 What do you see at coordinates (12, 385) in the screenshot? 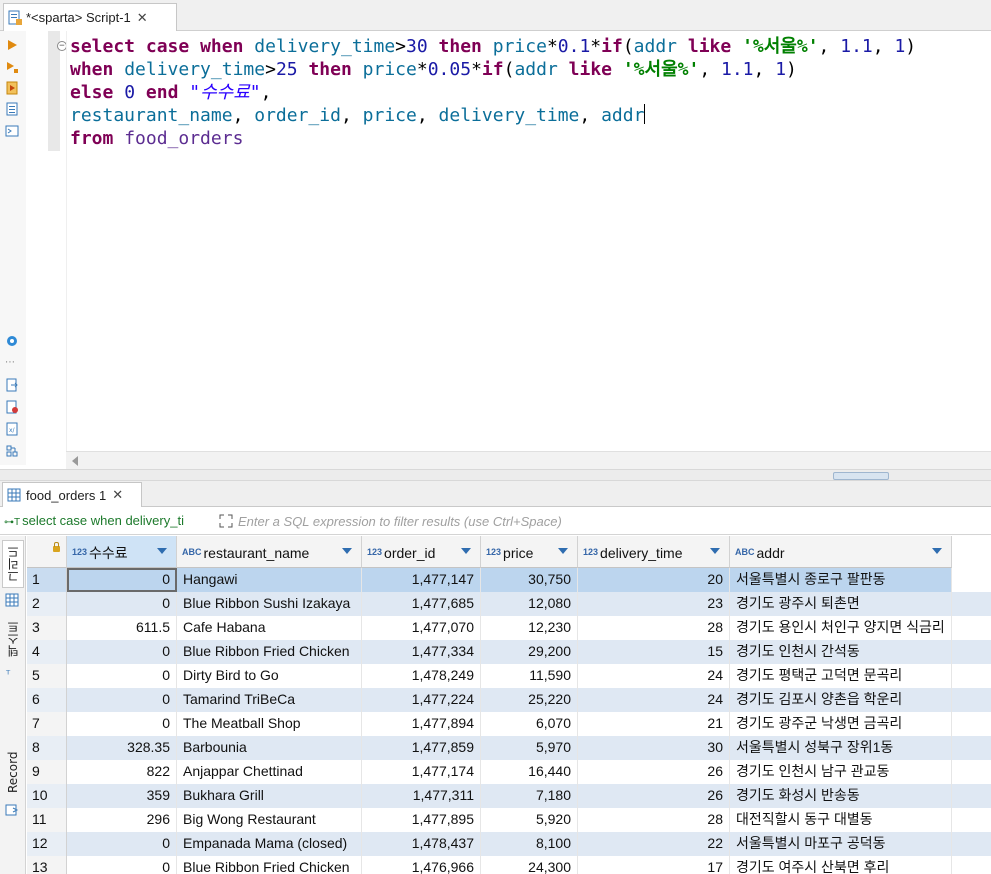
I see `export-icon` at bounding box center [12, 385].